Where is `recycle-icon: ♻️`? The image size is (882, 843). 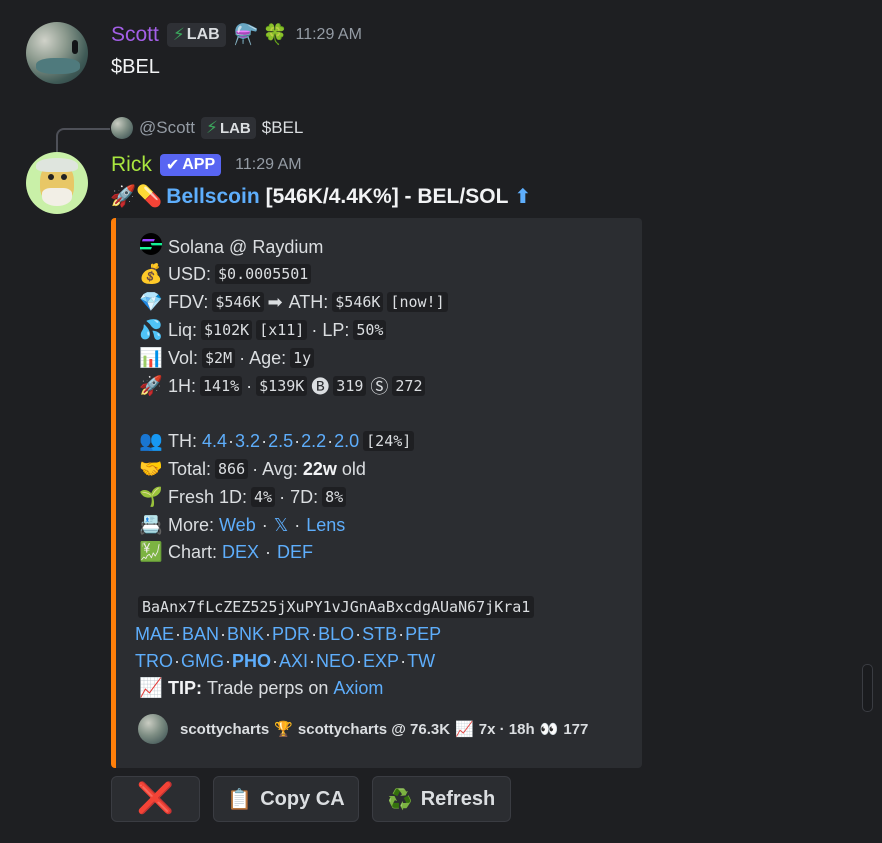 recycle-icon: ♻️ is located at coordinates (400, 799).